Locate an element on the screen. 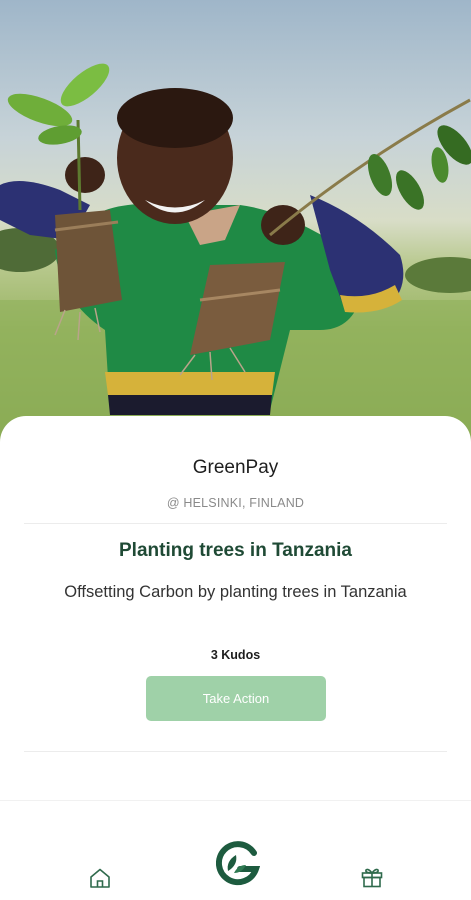 The width and height of the screenshot is (471, 900). bottom-navigation is located at coordinates (235, 850).